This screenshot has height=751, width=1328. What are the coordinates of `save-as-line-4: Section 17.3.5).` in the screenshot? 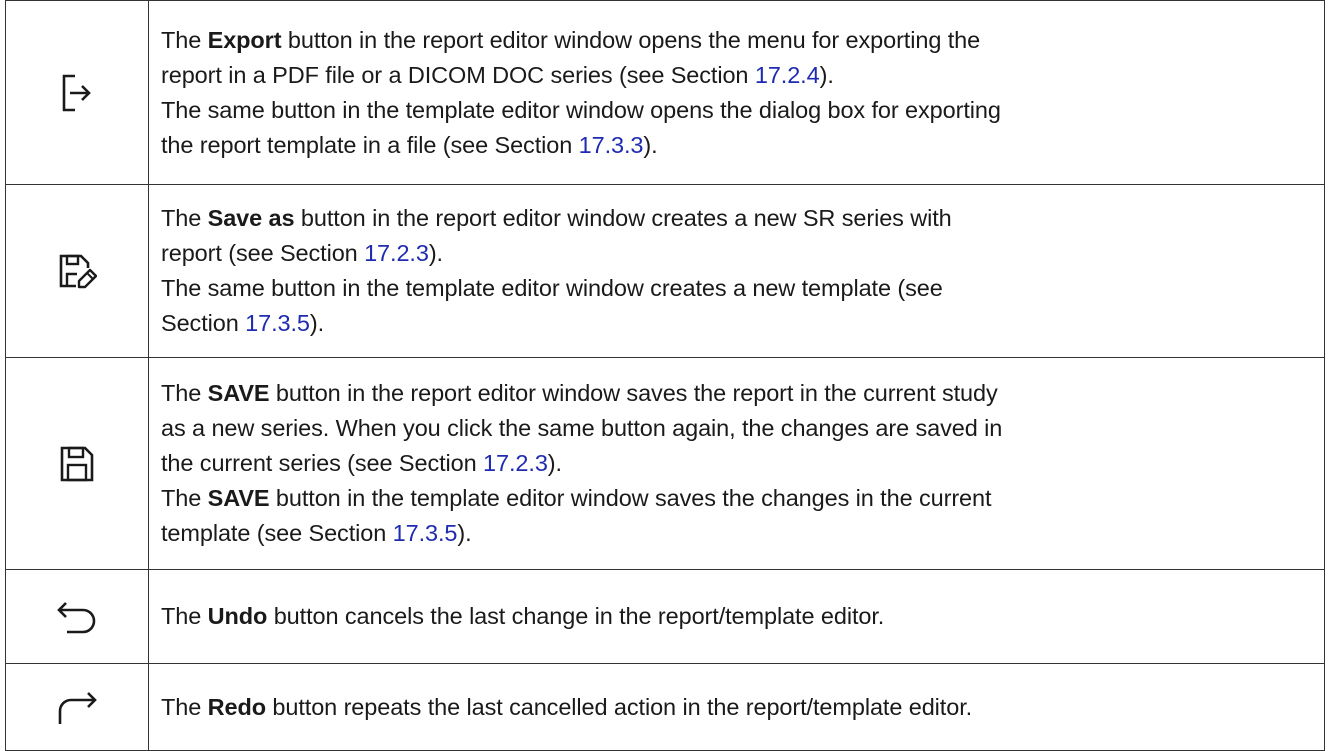 It's located at (243, 323).